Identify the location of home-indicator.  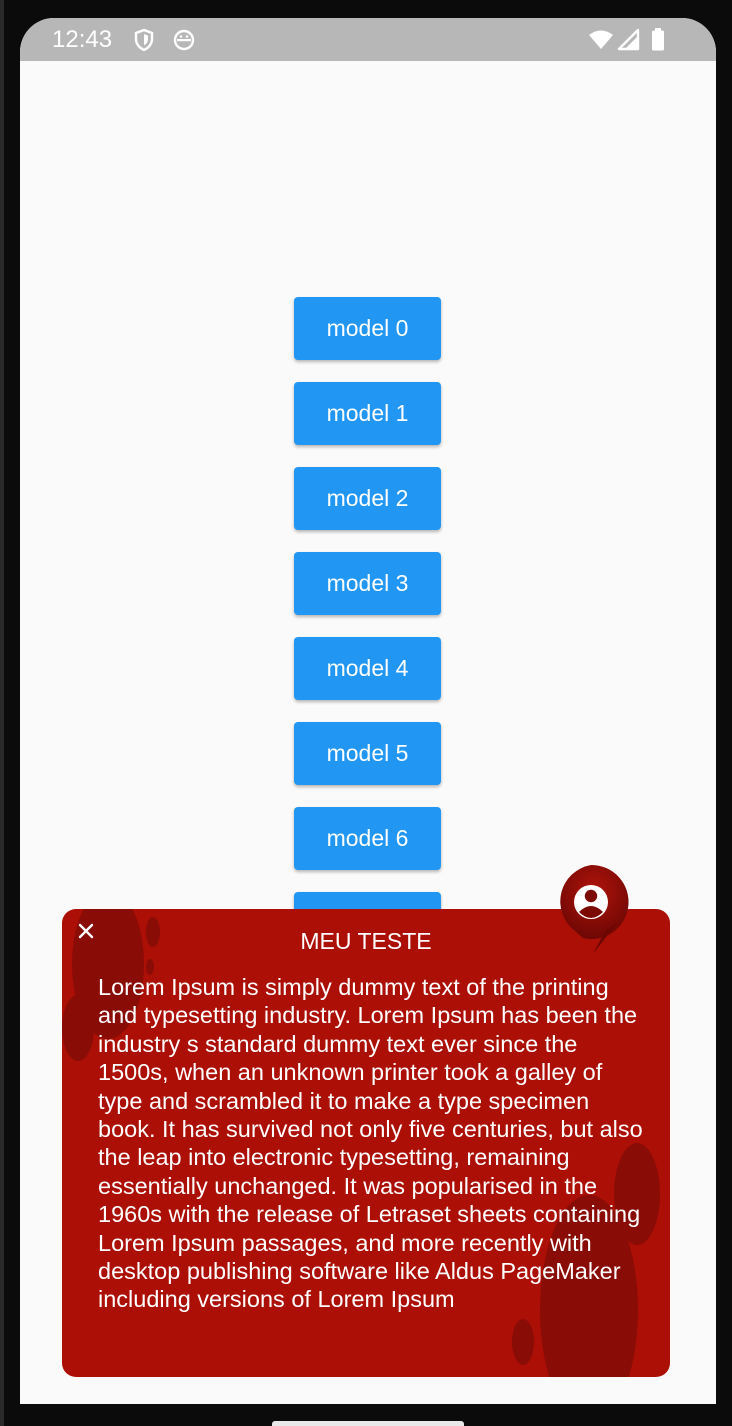
(368, 1423).